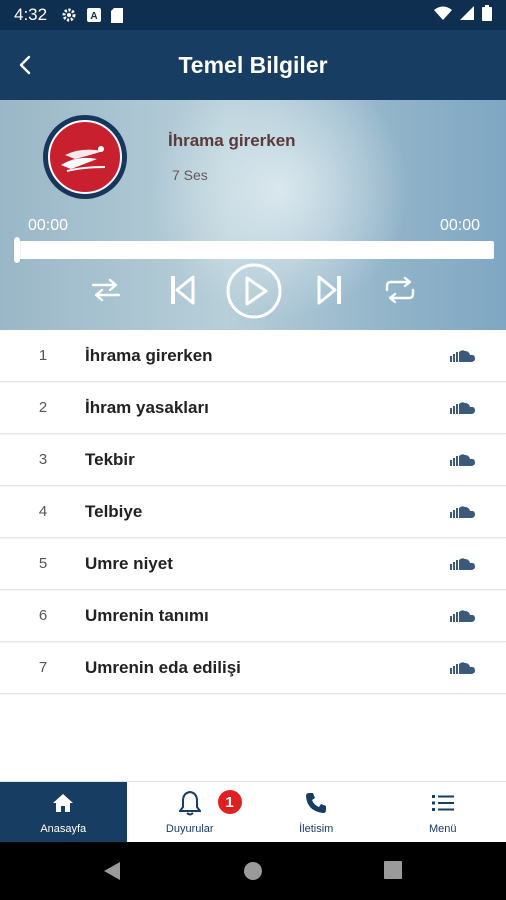 This screenshot has height=900, width=506. I want to click on time-total: 00:00, so click(459, 225).